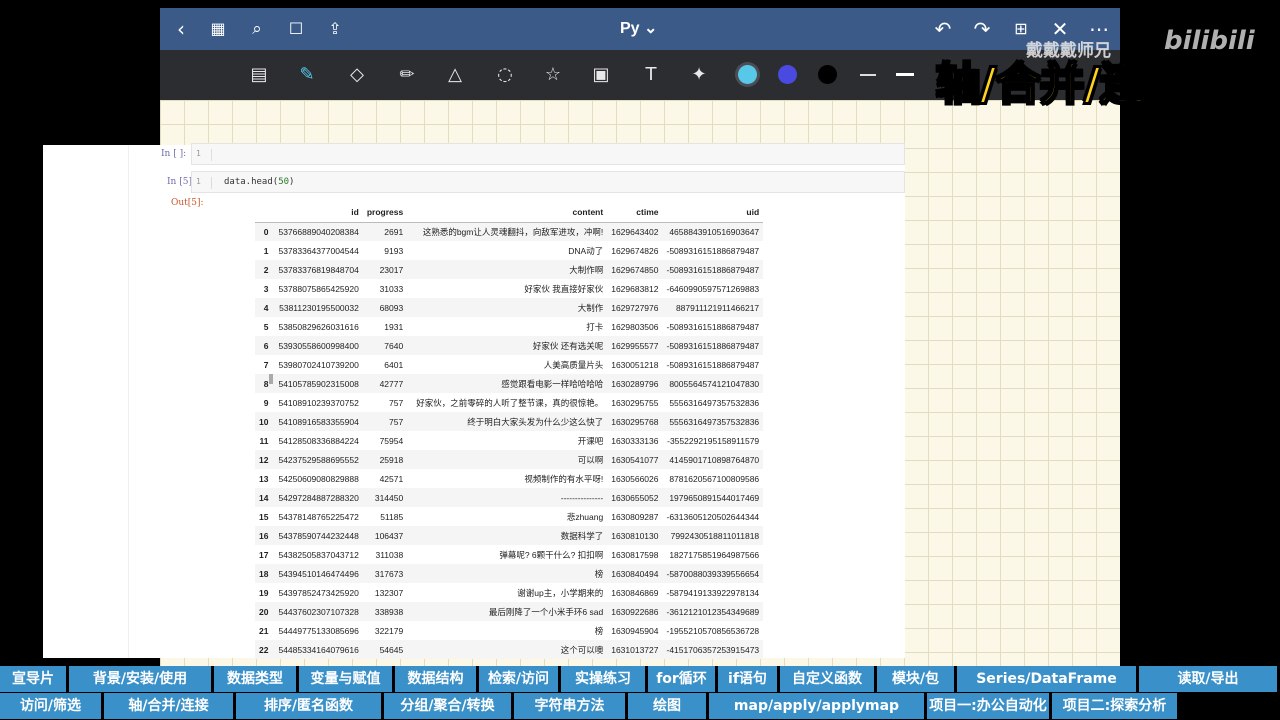 This screenshot has height=720, width=1280. What do you see at coordinates (635, 611) in the screenshot?
I see `table-cell: 1630922686` at bounding box center [635, 611].